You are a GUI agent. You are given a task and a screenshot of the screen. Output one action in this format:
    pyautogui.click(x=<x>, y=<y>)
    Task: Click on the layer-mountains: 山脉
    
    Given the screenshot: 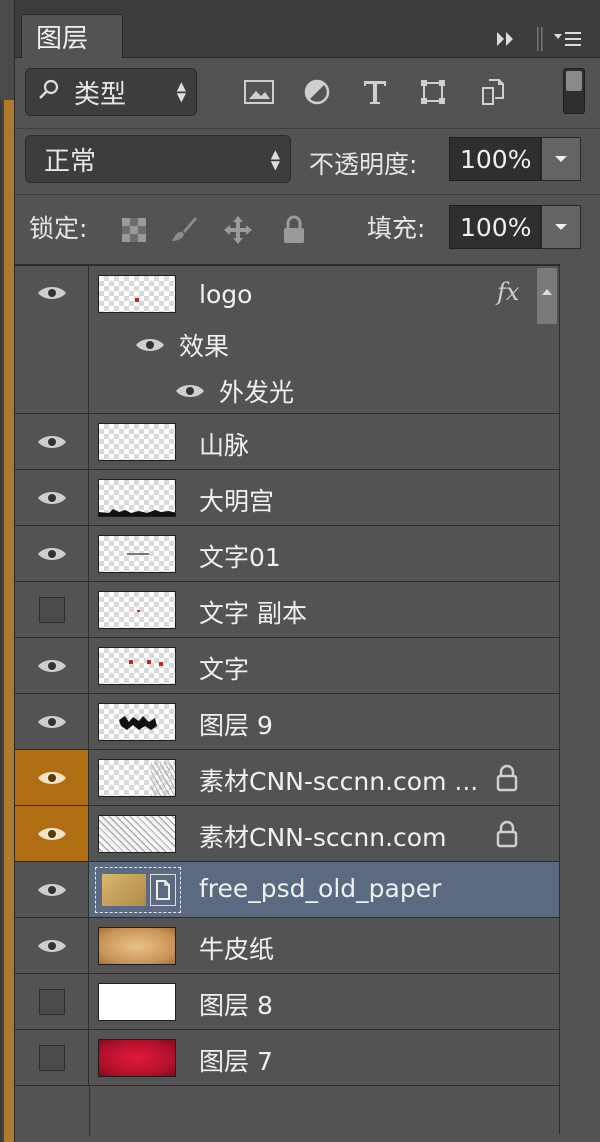 What is the action you would take?
    pyautogui.click(x=287, y=442)
    